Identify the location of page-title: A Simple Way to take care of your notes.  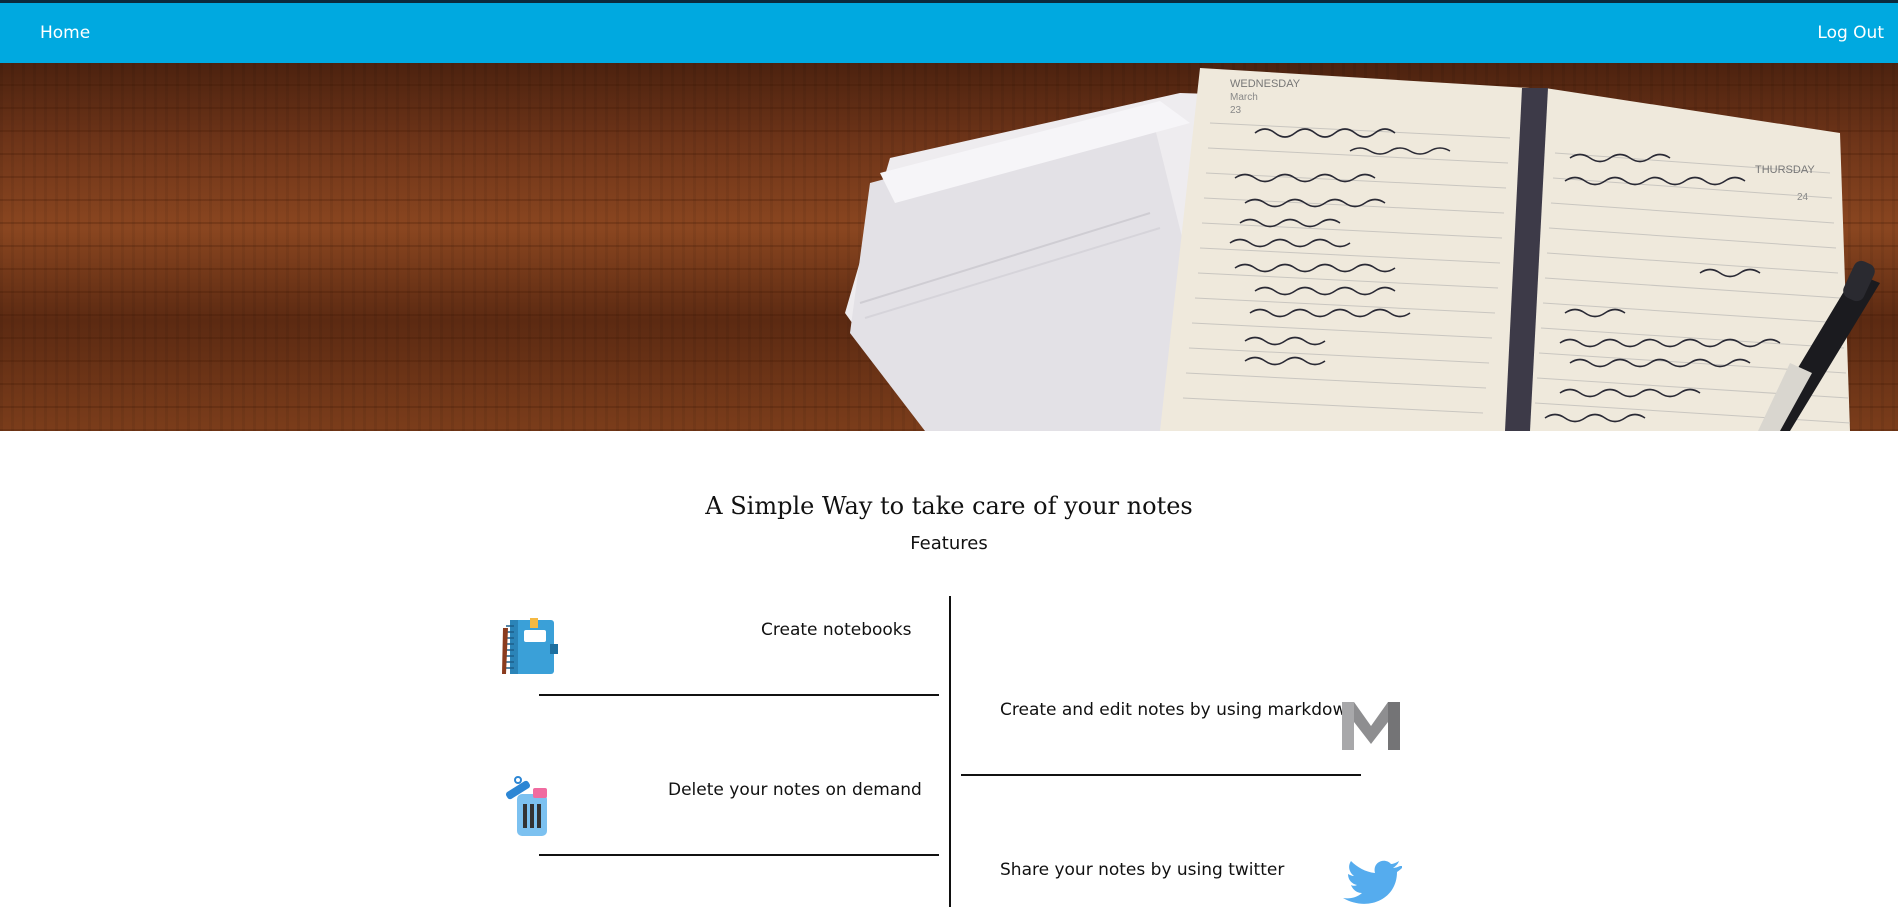
(949, 506).